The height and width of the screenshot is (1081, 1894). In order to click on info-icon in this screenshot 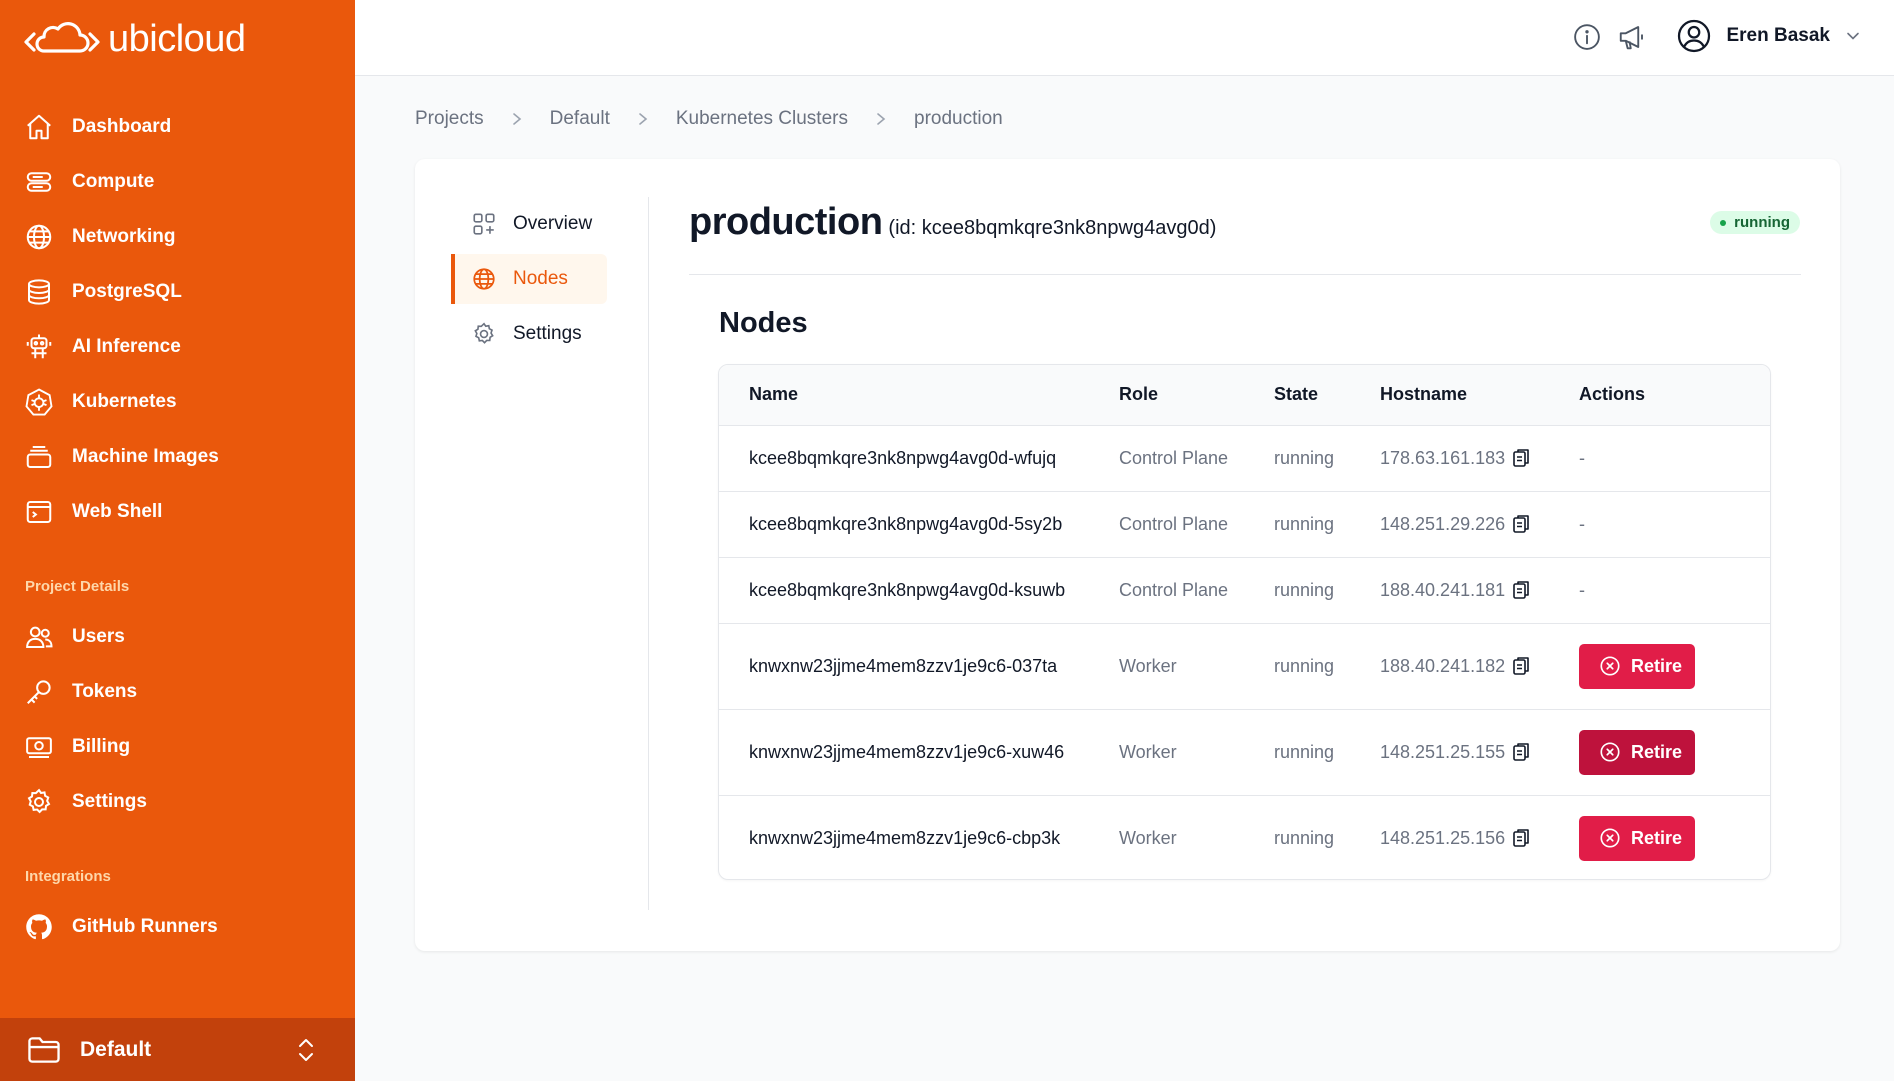, I will do `click(1587, 37)`.